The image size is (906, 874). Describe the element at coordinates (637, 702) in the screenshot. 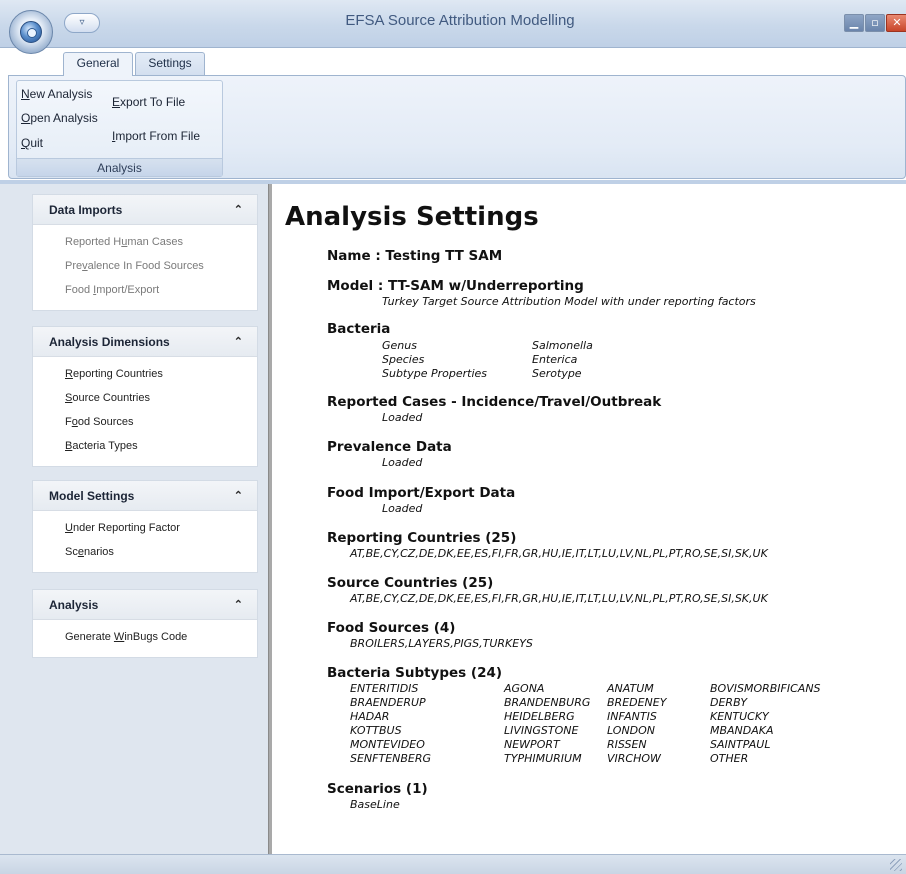

I see `subtype-cell: BREDENEY` at that location.